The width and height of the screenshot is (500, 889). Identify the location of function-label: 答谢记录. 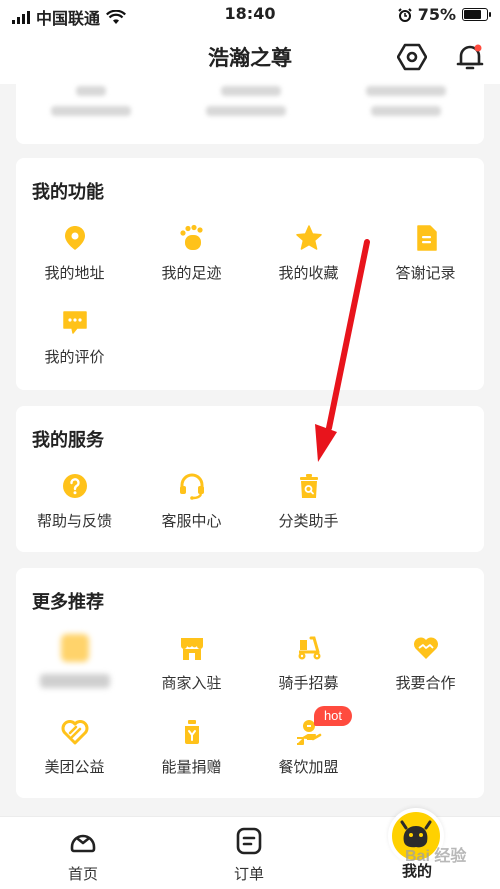
(425, 273).